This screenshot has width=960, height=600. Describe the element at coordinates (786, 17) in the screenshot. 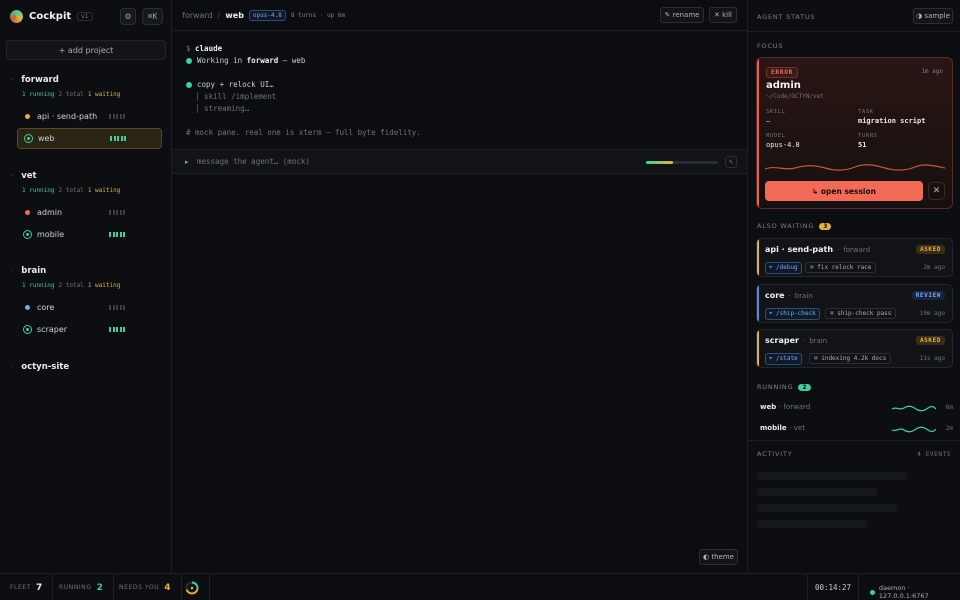

I see `panel-title: AGENT STATUS` at that location.